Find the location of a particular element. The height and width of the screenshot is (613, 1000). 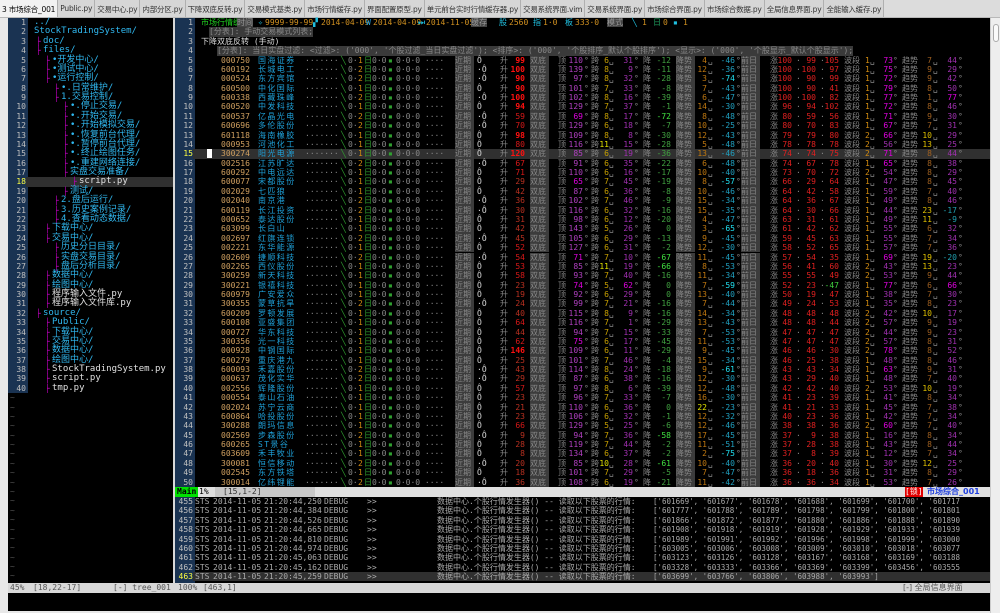

tab-9: 交易系统界面.vim is located at coordinates (553, 8).